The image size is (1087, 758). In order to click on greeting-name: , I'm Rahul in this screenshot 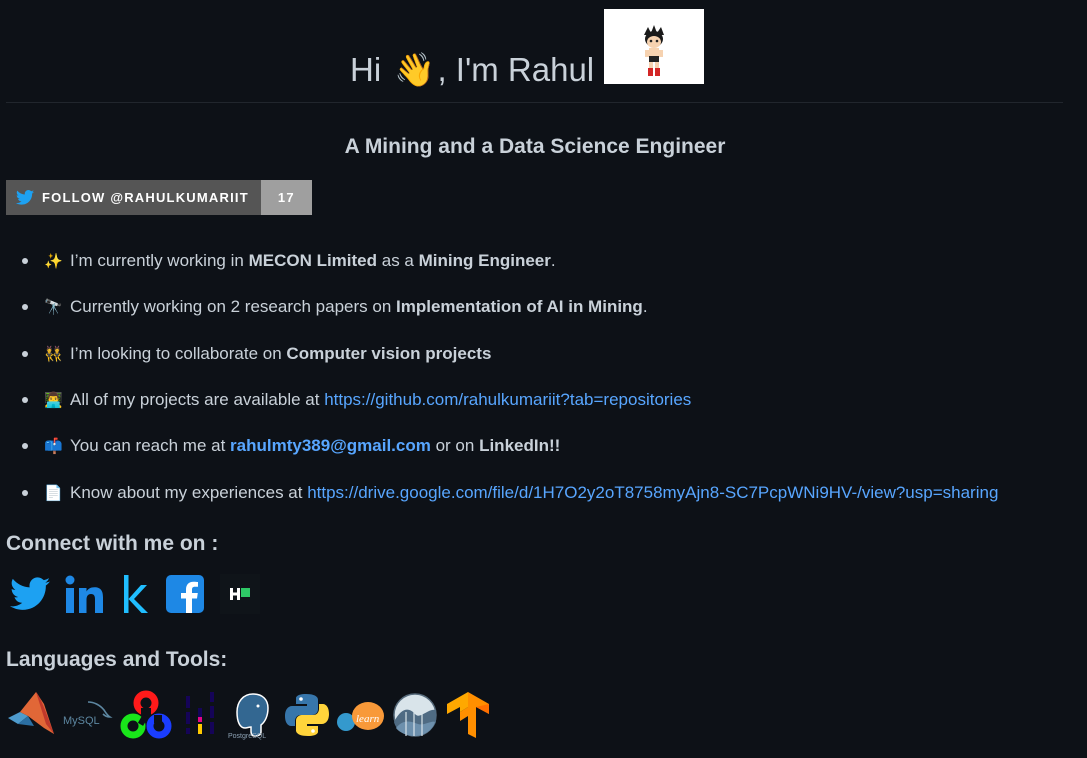, I will do `click(516, 69)`.